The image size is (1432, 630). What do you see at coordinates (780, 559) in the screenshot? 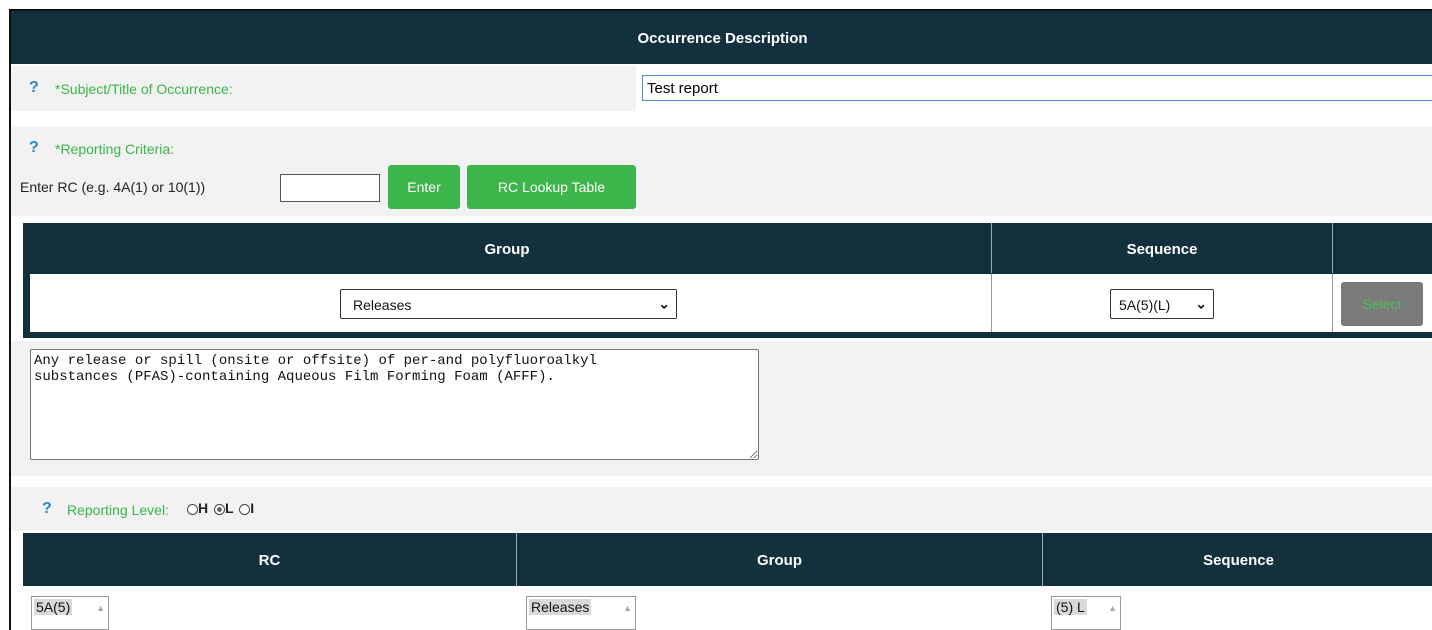
I see `result-group-column-header: Group` at bounding box center [780, 559].